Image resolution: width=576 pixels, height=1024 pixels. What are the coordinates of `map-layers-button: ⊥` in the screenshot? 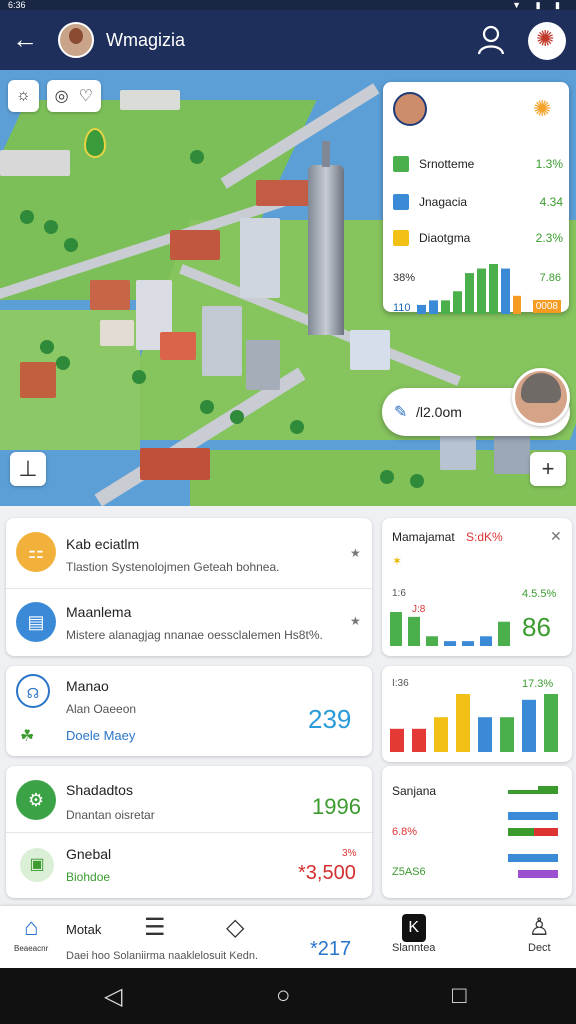 It's located at (28, 469).